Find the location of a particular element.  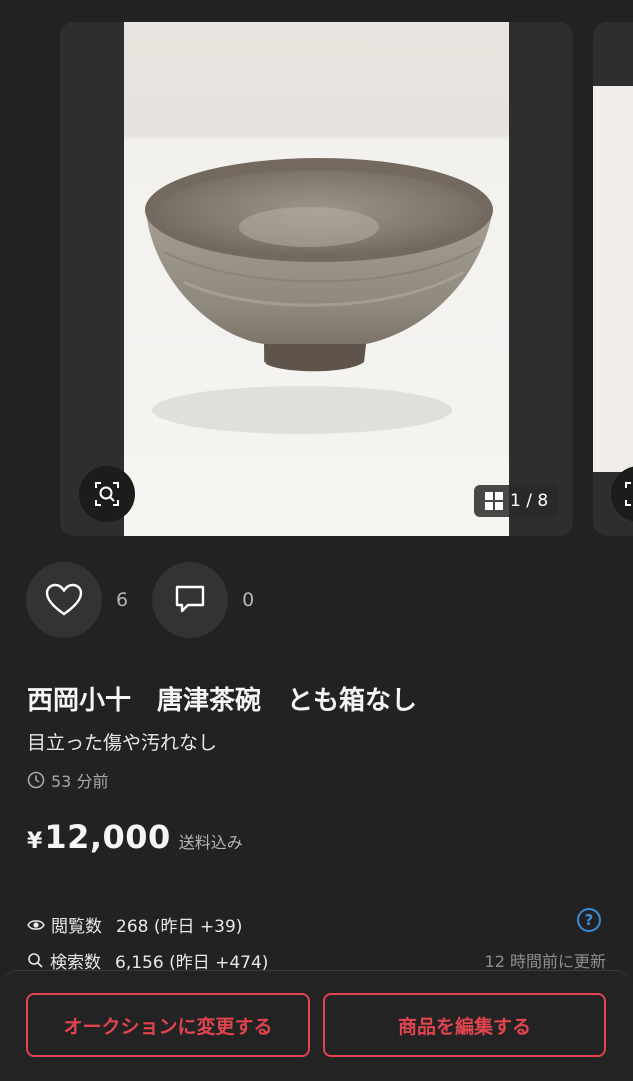

change-to-auction-button: オークションに変更する is located at coordinates (168, 1025).